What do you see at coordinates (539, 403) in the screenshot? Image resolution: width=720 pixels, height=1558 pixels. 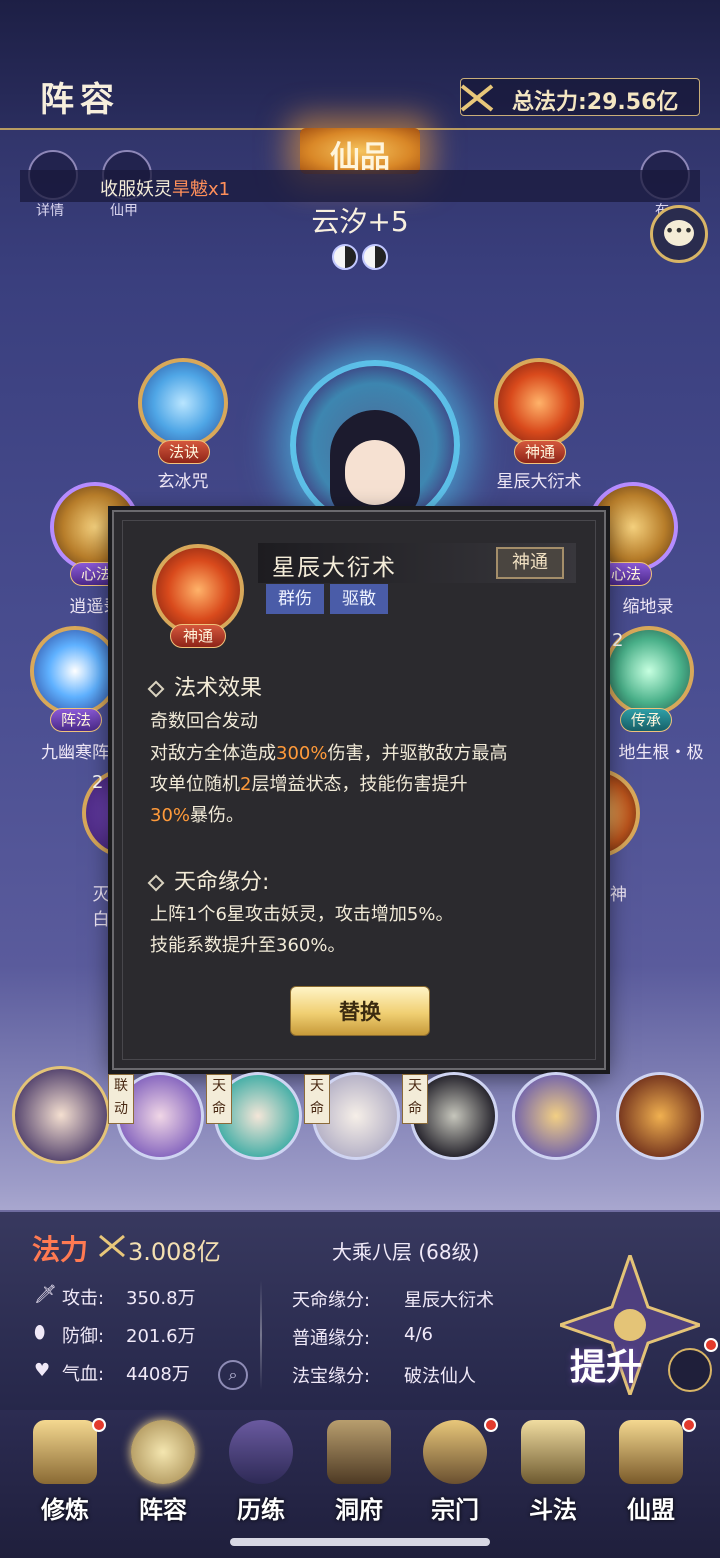 I see `skill-icon-divine` at bounding box center [539, 403].